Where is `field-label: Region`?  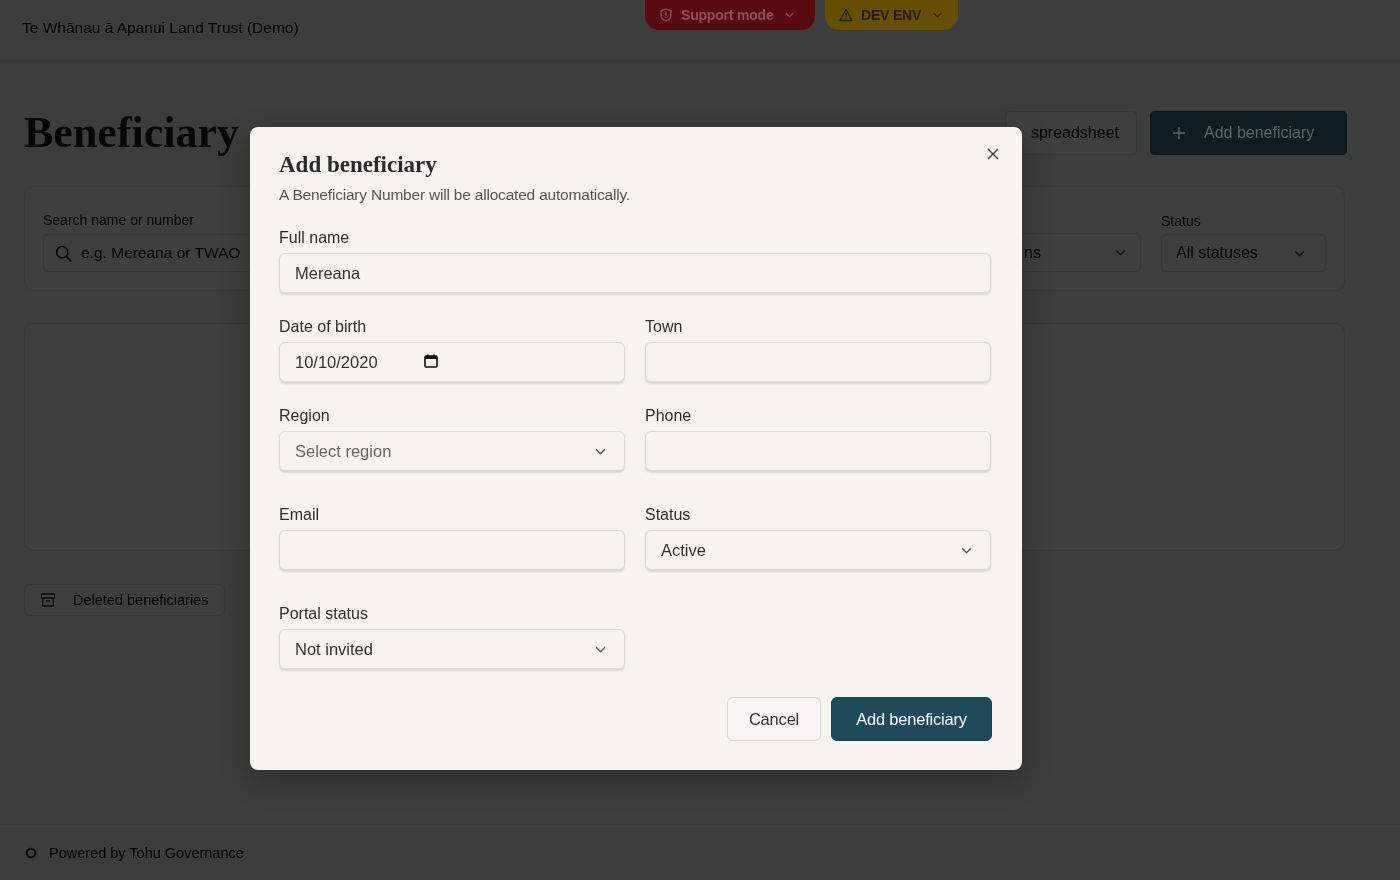 field-label: Region is located at coordinates (305, 416).